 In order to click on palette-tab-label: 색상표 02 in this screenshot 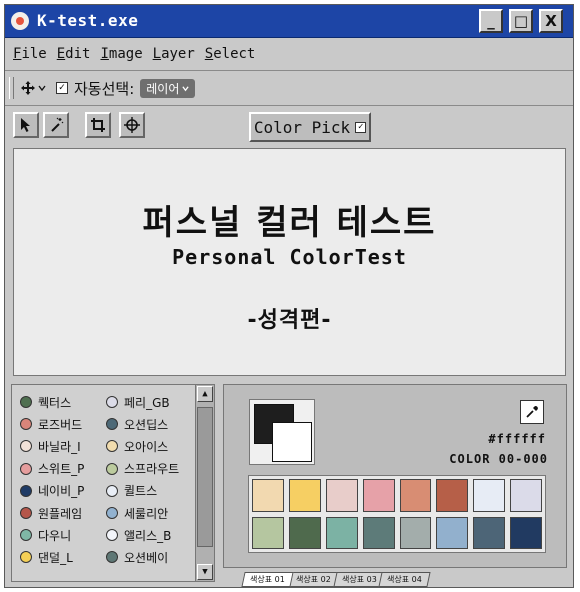, I will do `click(313, 579)`.